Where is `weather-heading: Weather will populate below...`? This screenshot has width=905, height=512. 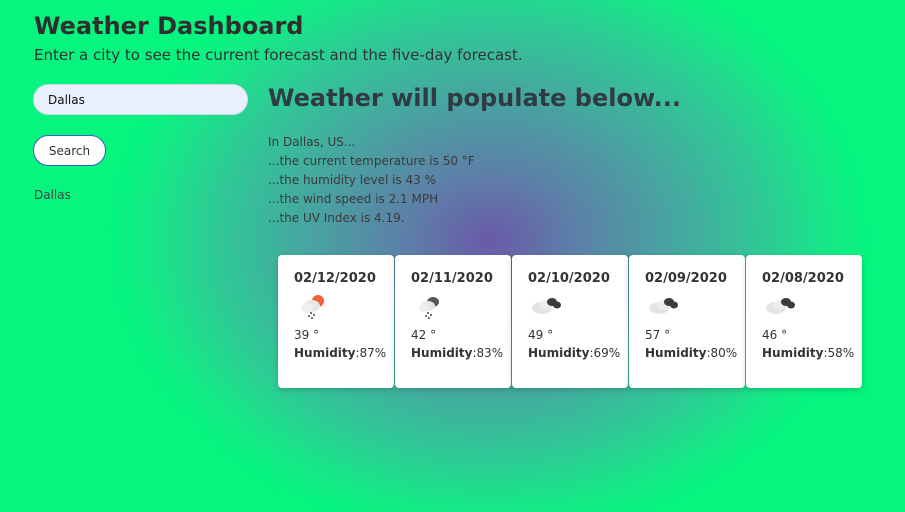
weather-heading: Weather will populate below... is located at coordinates (474, 98).